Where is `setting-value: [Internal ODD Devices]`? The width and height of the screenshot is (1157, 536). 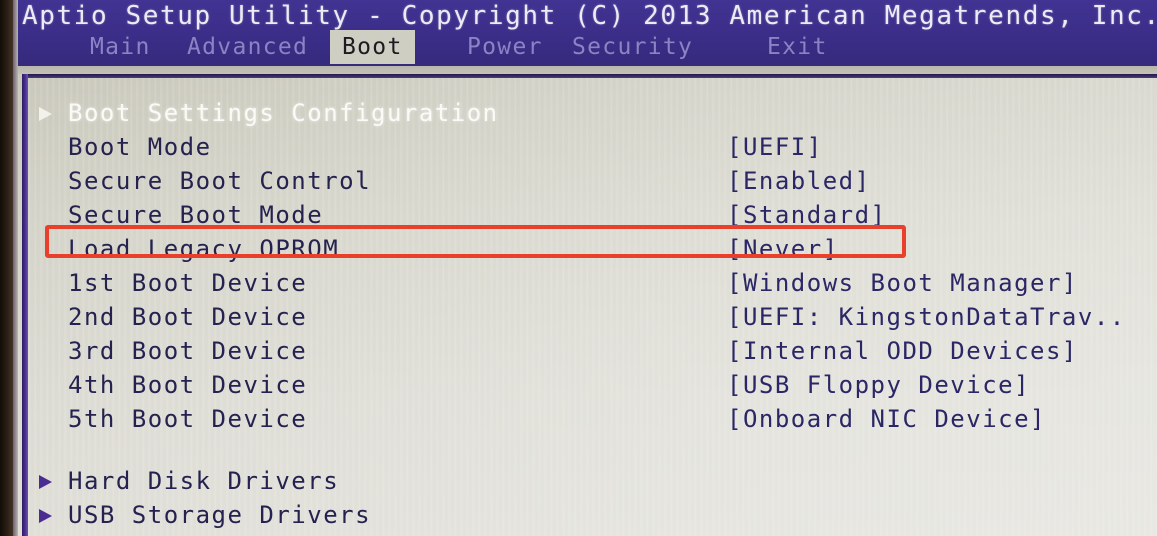 setting-value: [Internal ODD Devices] is located at coordinates (902, 351).